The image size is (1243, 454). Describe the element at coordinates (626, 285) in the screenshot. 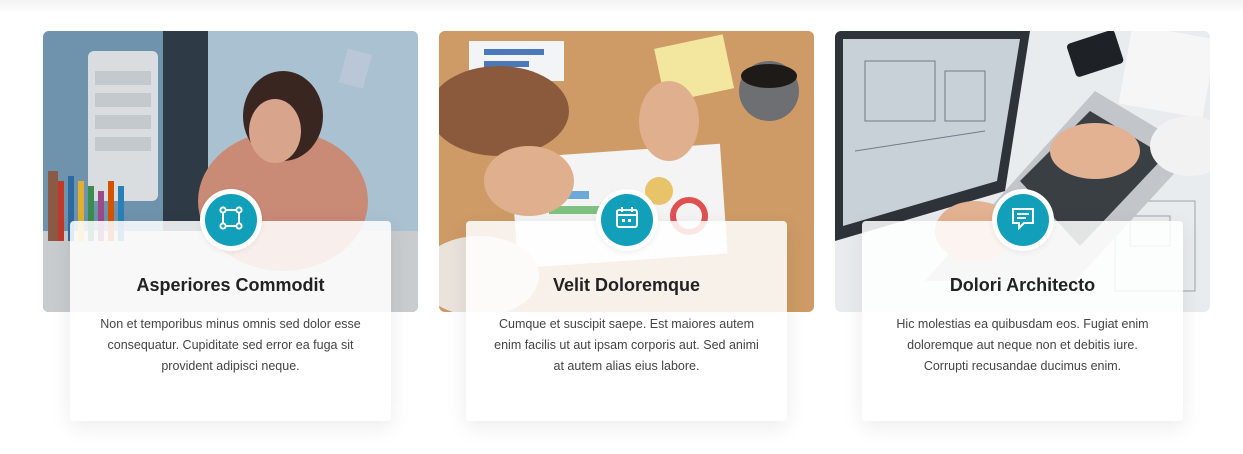

I see `card-title: Velit Doloremque` at that location.